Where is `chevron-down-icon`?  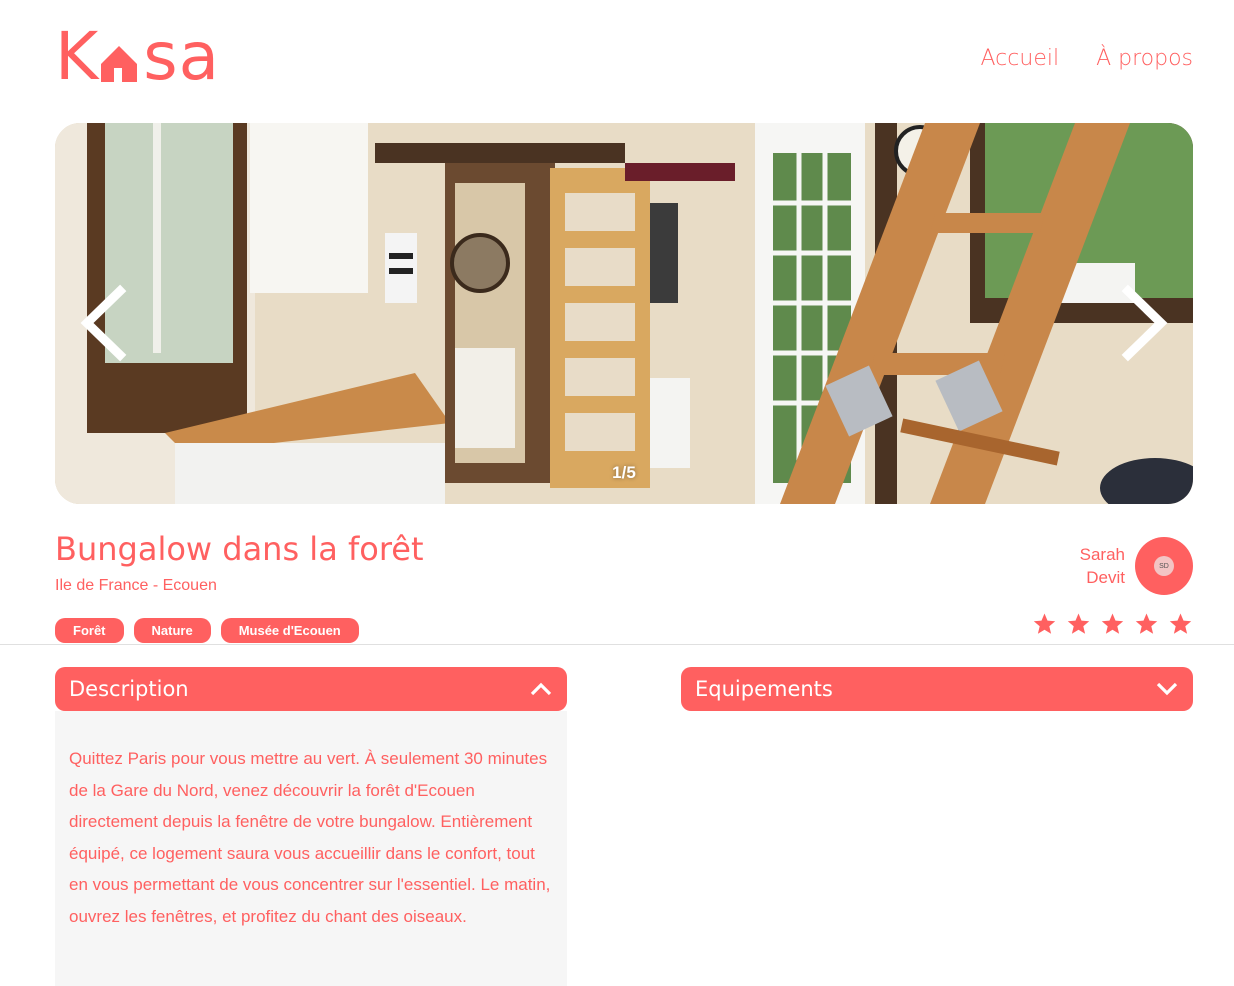
chevron-down-icon is located at coordinates (1167, 689).